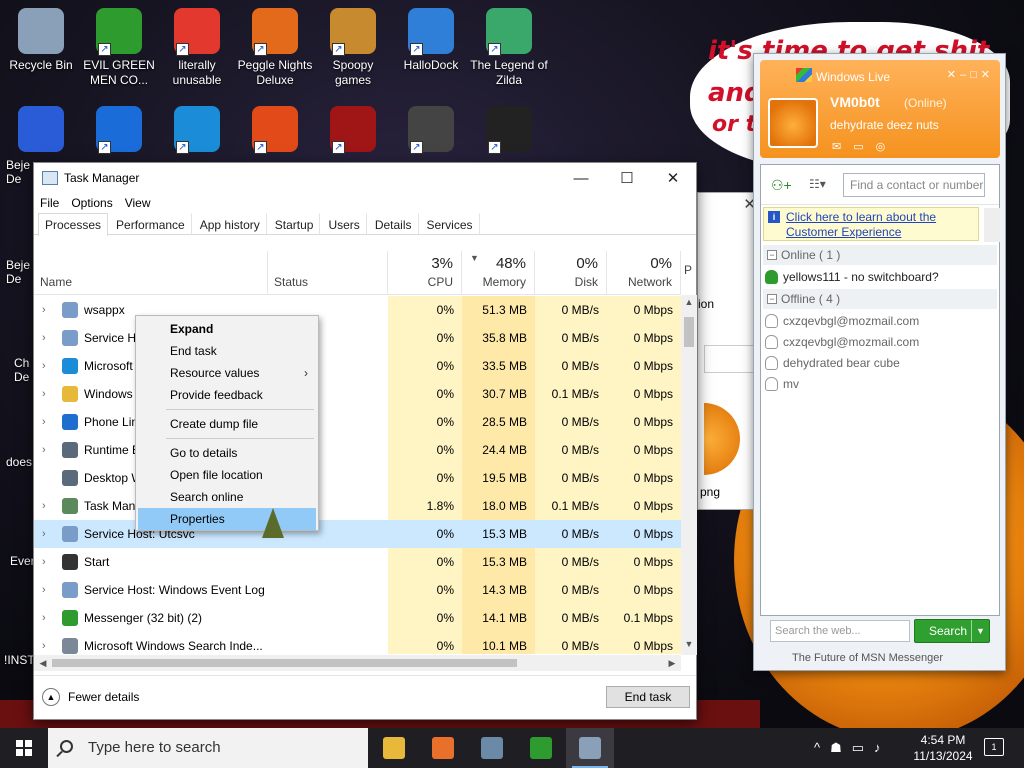 The width and height of the screenshot is (1024, 768). What do you see at coordinates (151, 273) in the screenshot?
I see `column-name: Name` at bounding box center [151, 273].